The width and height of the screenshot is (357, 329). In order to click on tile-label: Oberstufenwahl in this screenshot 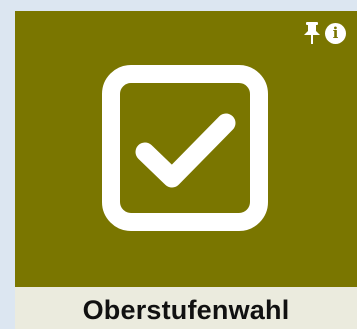, I will do `click(186, 309)`.